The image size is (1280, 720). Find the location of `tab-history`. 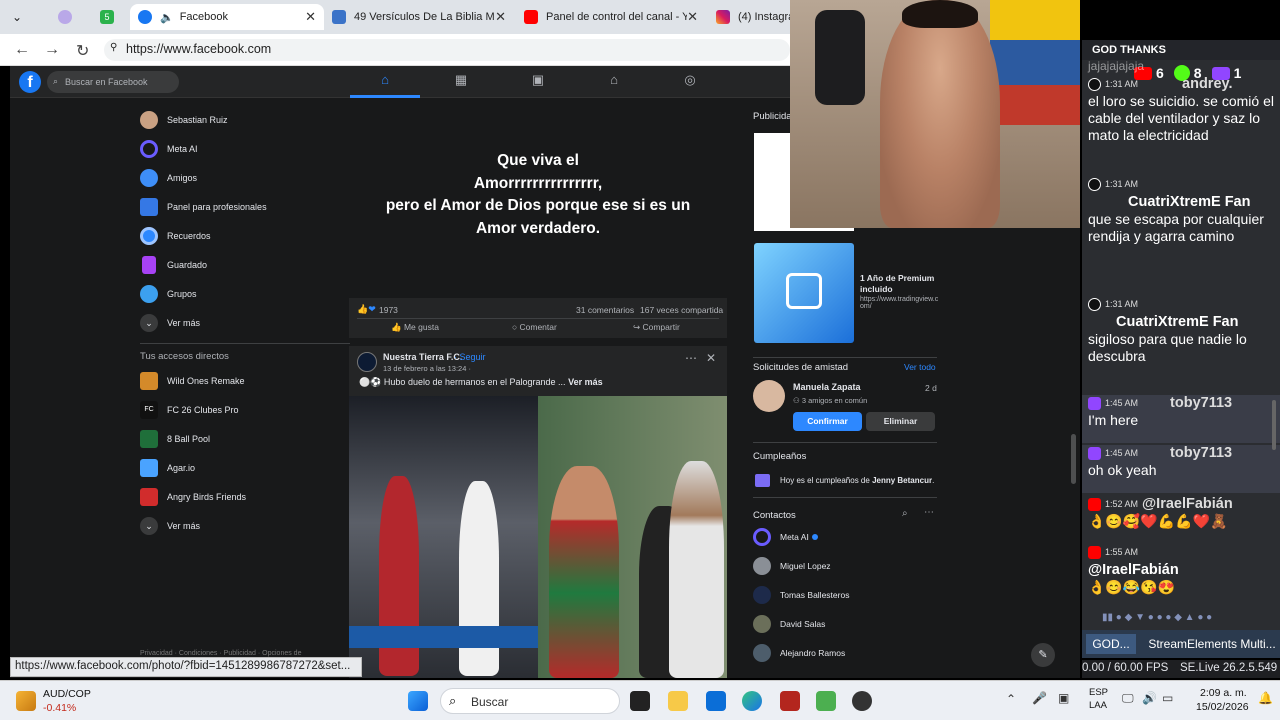

tab-history is located at coordinates (67, 17).